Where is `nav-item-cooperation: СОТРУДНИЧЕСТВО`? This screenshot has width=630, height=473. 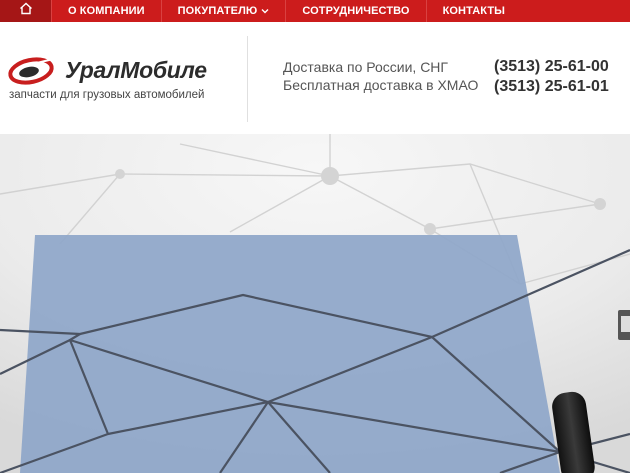
nav-item-cooperation: СОТРУДНИЧЕСТВО is located at coordinates (355, 11).